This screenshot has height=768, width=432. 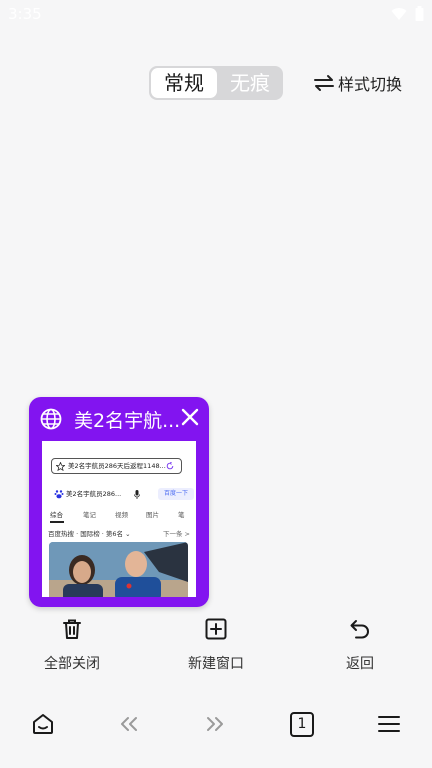 What do you see at coordinates (51, 419) in the screenshot?
I see `globe-icon` at bounding box center [51, 419].